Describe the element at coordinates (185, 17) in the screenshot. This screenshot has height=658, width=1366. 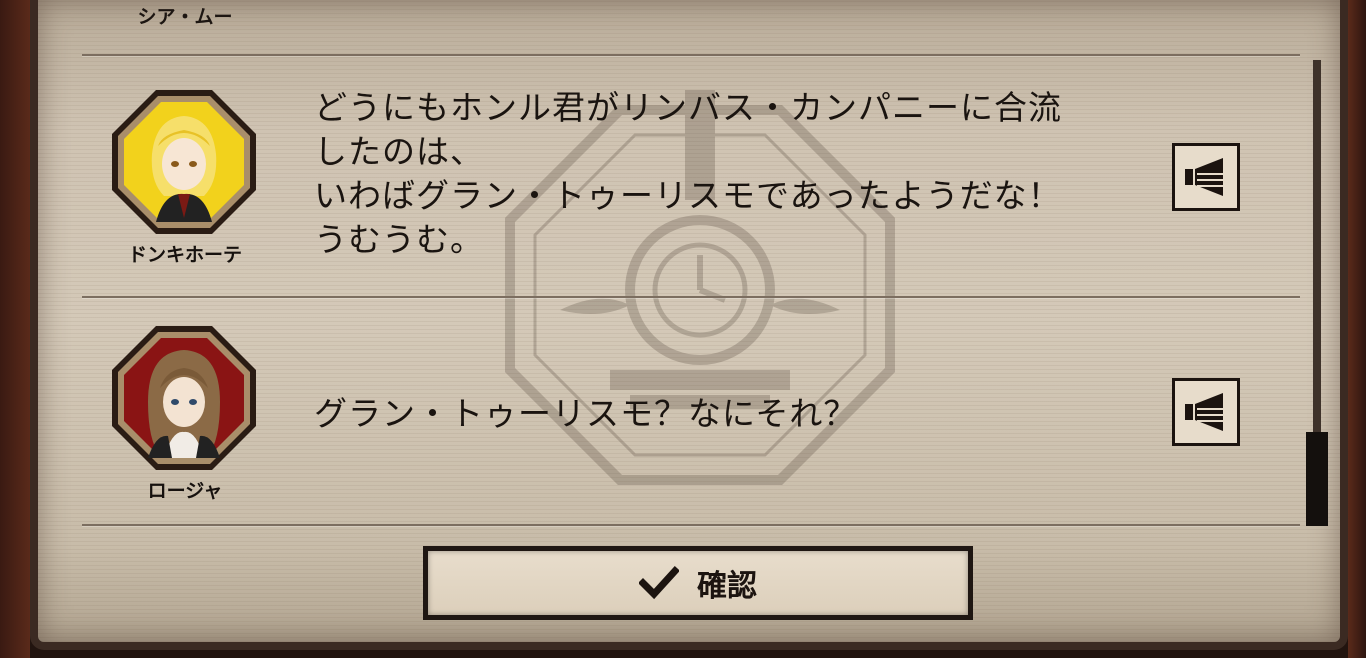
I see `previous-speaker-name: シア・ムー` at that location.